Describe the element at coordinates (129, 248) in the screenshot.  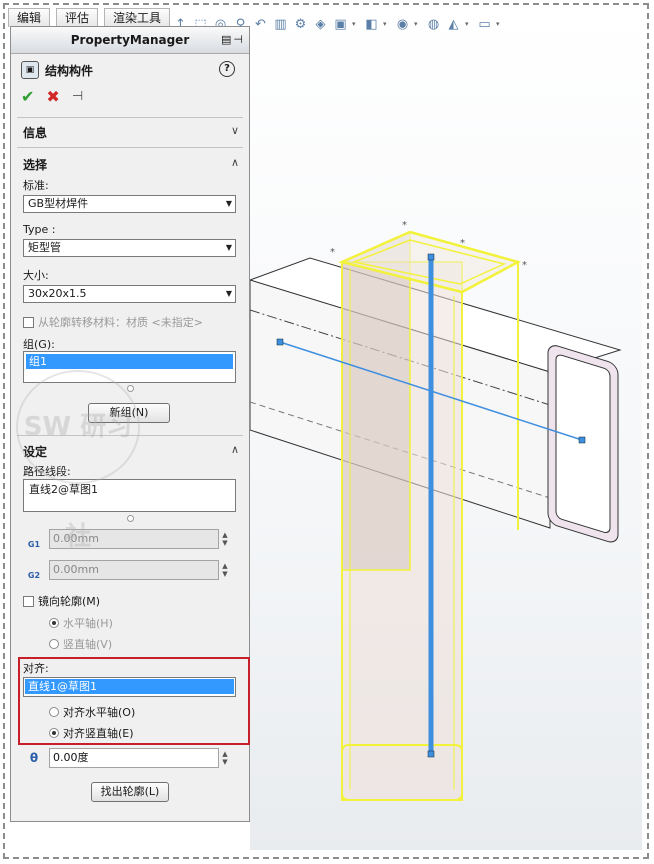
I see `type-select: 矩型管 ▼` at that location.